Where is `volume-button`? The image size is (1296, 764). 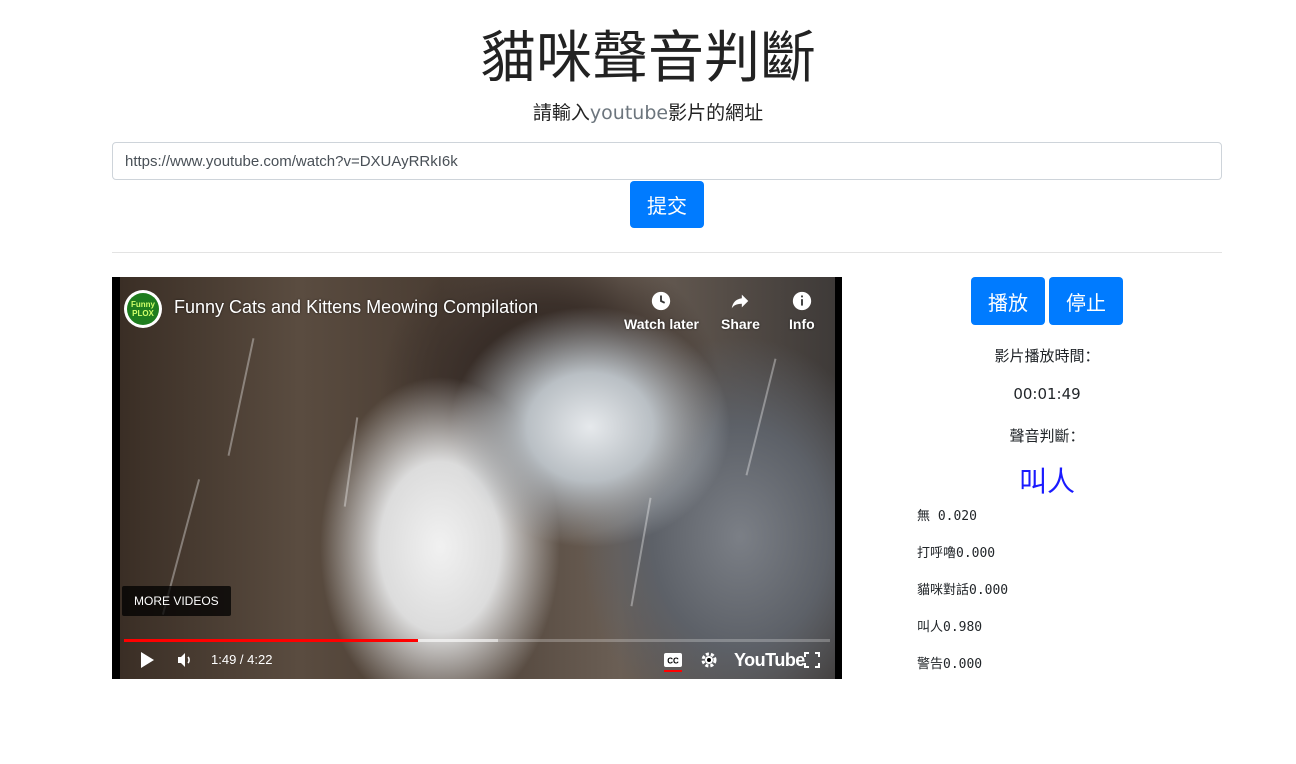
volume-button is located at coordinates (185, 660).